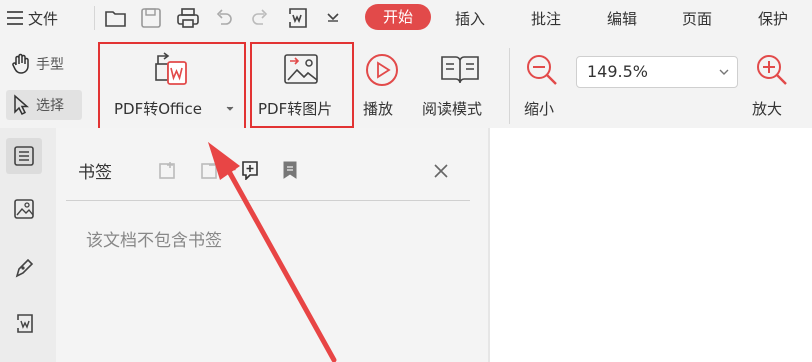 This screenshot has height=362, width=812. Describe the element at coordinates (378, 109) in the screenshot. I see `play-label: 播放` at that location.